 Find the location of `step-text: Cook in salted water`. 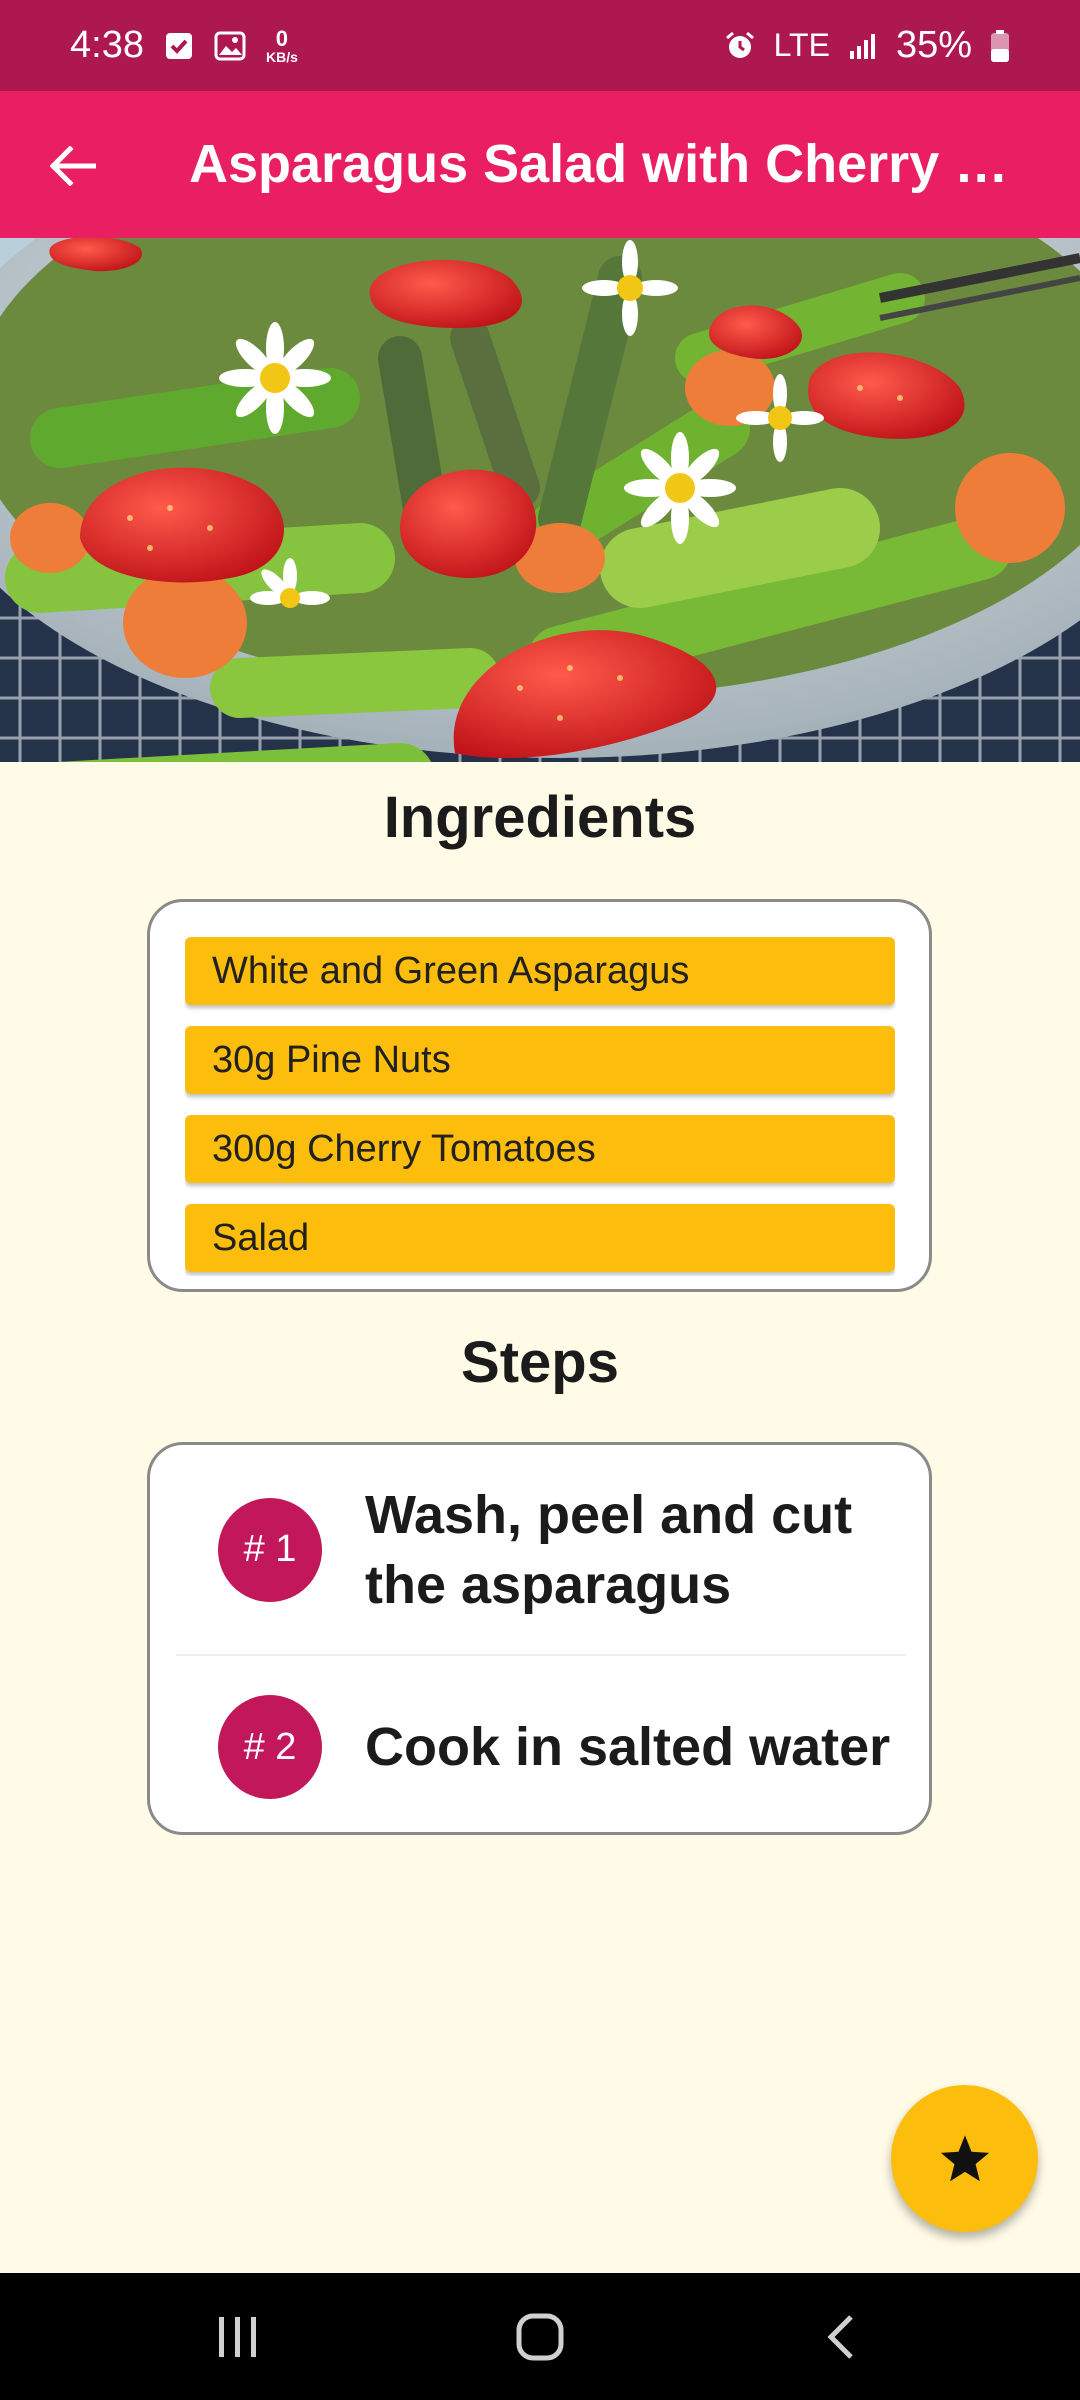

step-text: Cook in salted water is located at coordinates (628, 1747).